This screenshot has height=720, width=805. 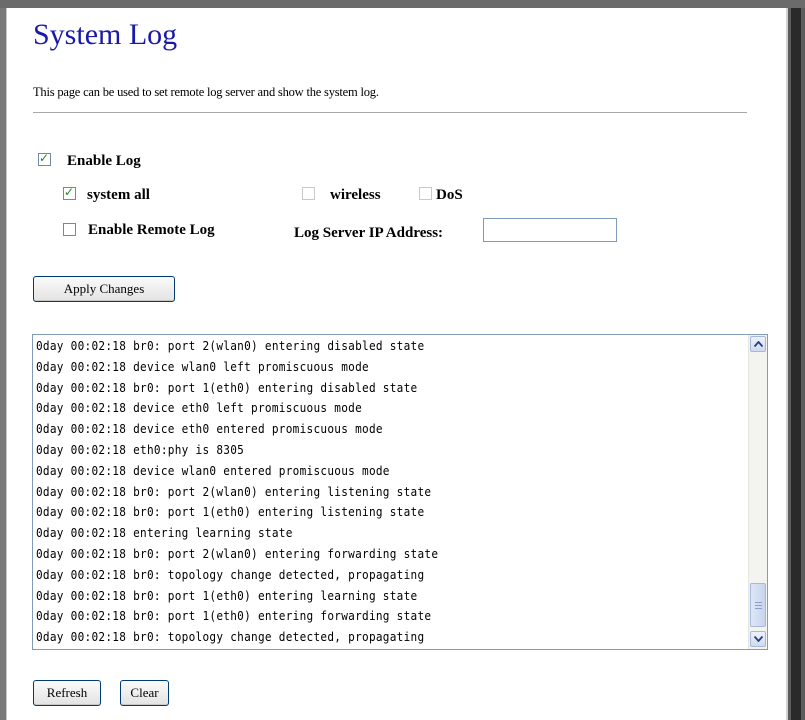 I want to click on scroll-up-button, so click(x=758, y=344).